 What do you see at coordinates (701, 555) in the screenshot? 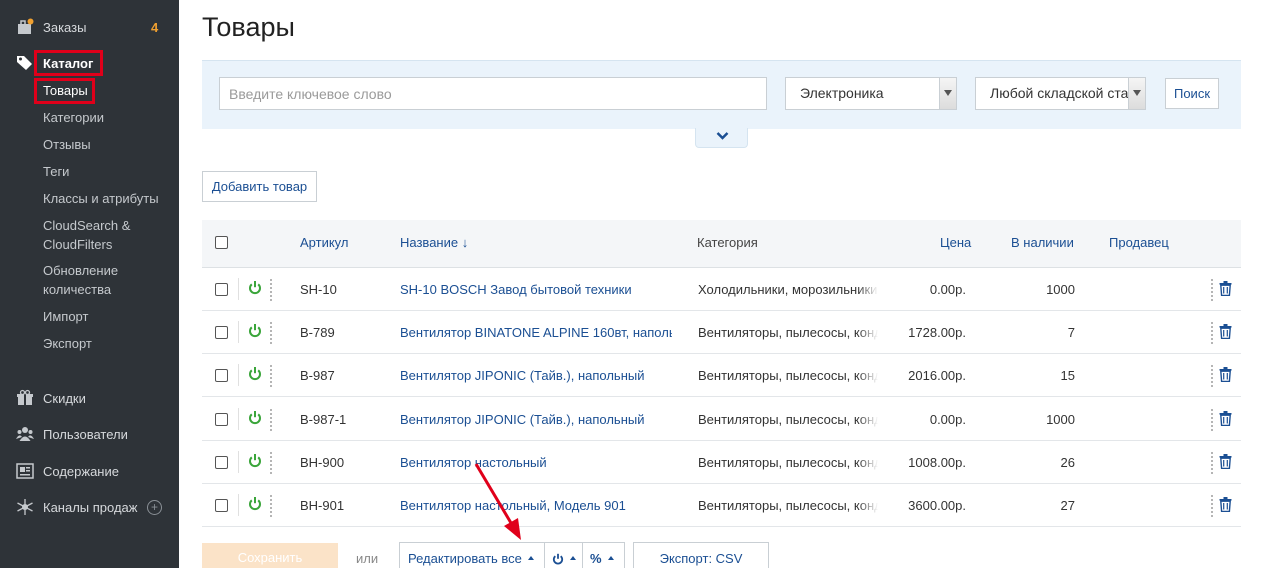
I see `export-csv-button: Экспорт: CSV` at bounding box center [701, 555].